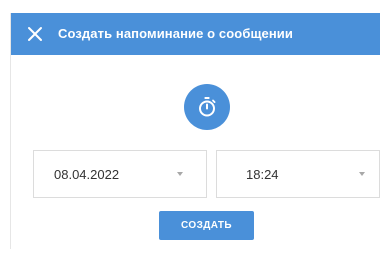 Image resolution: width=380 pixels, height=257 pixels. What do you see at coordinates (206, 225) in the screenshot?
I see `create-button: СОЗДАТЬ` at bounding box center [206, 225].